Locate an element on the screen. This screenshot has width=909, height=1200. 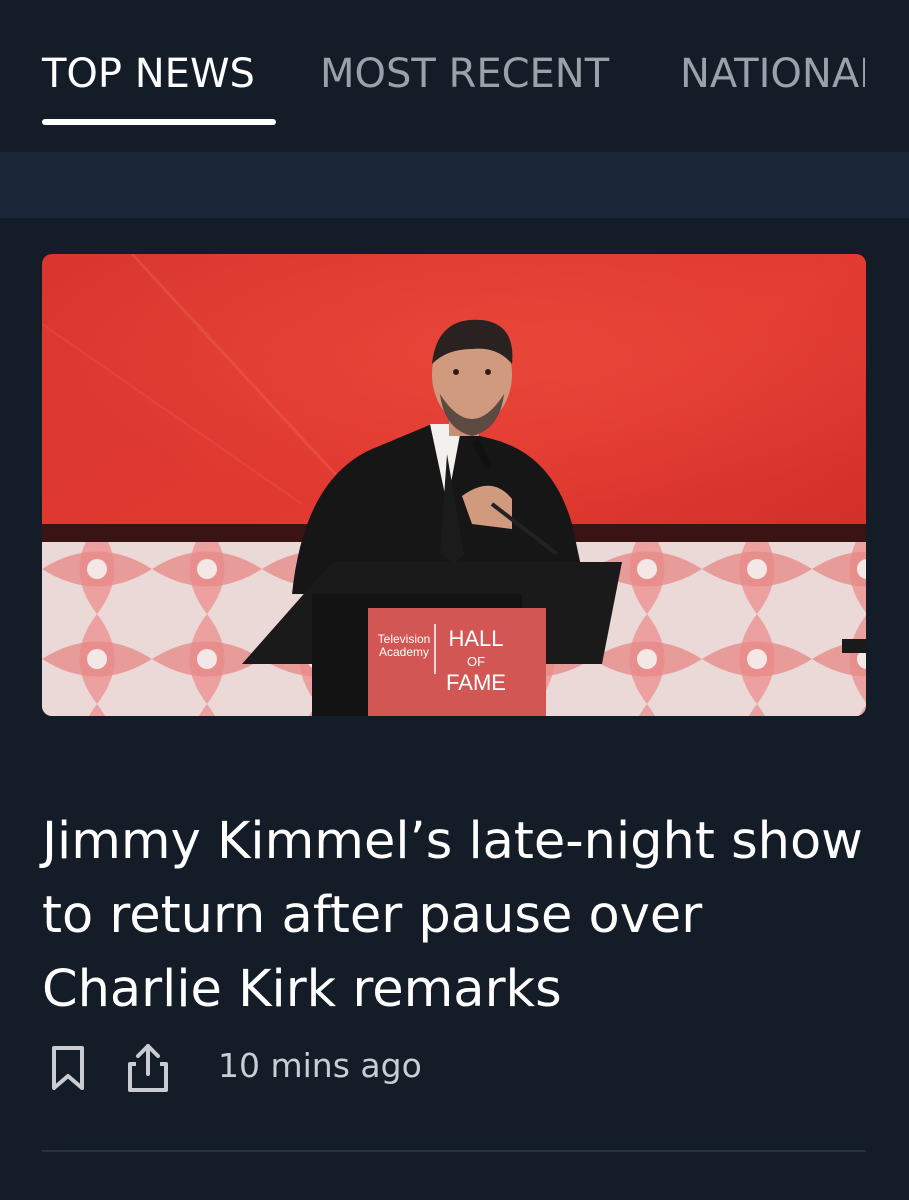
article-timestamp: 10 mins ago is located at coordinates (320, 1065).